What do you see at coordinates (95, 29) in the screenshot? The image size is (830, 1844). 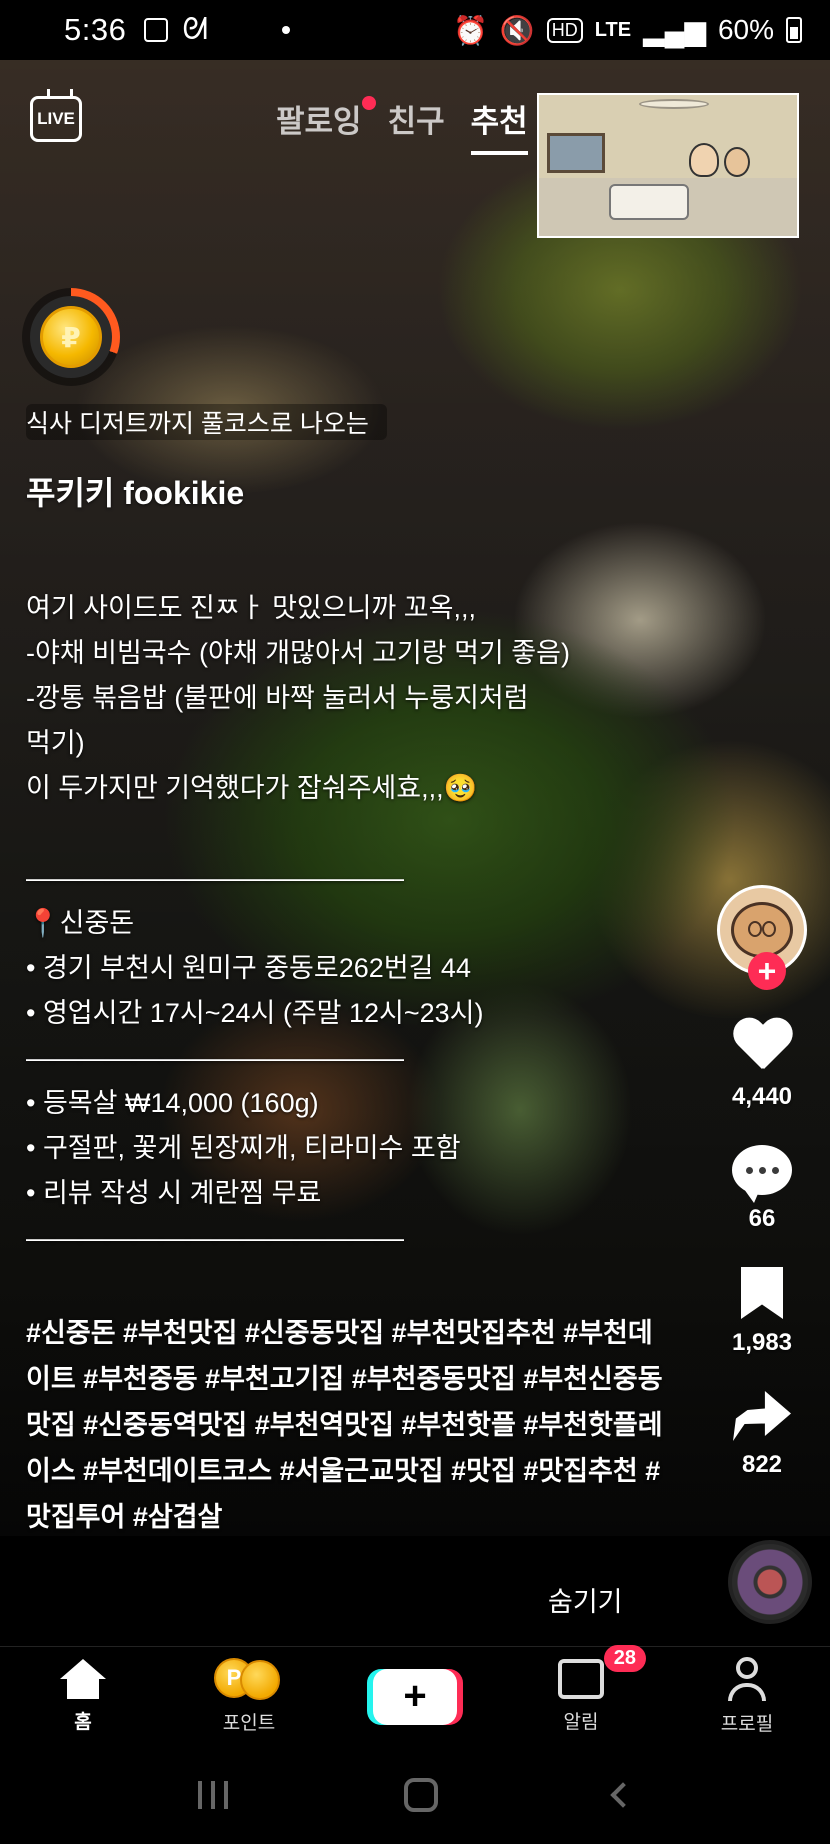 I see `status-time: 5:36` at bounding box center [95, 29].